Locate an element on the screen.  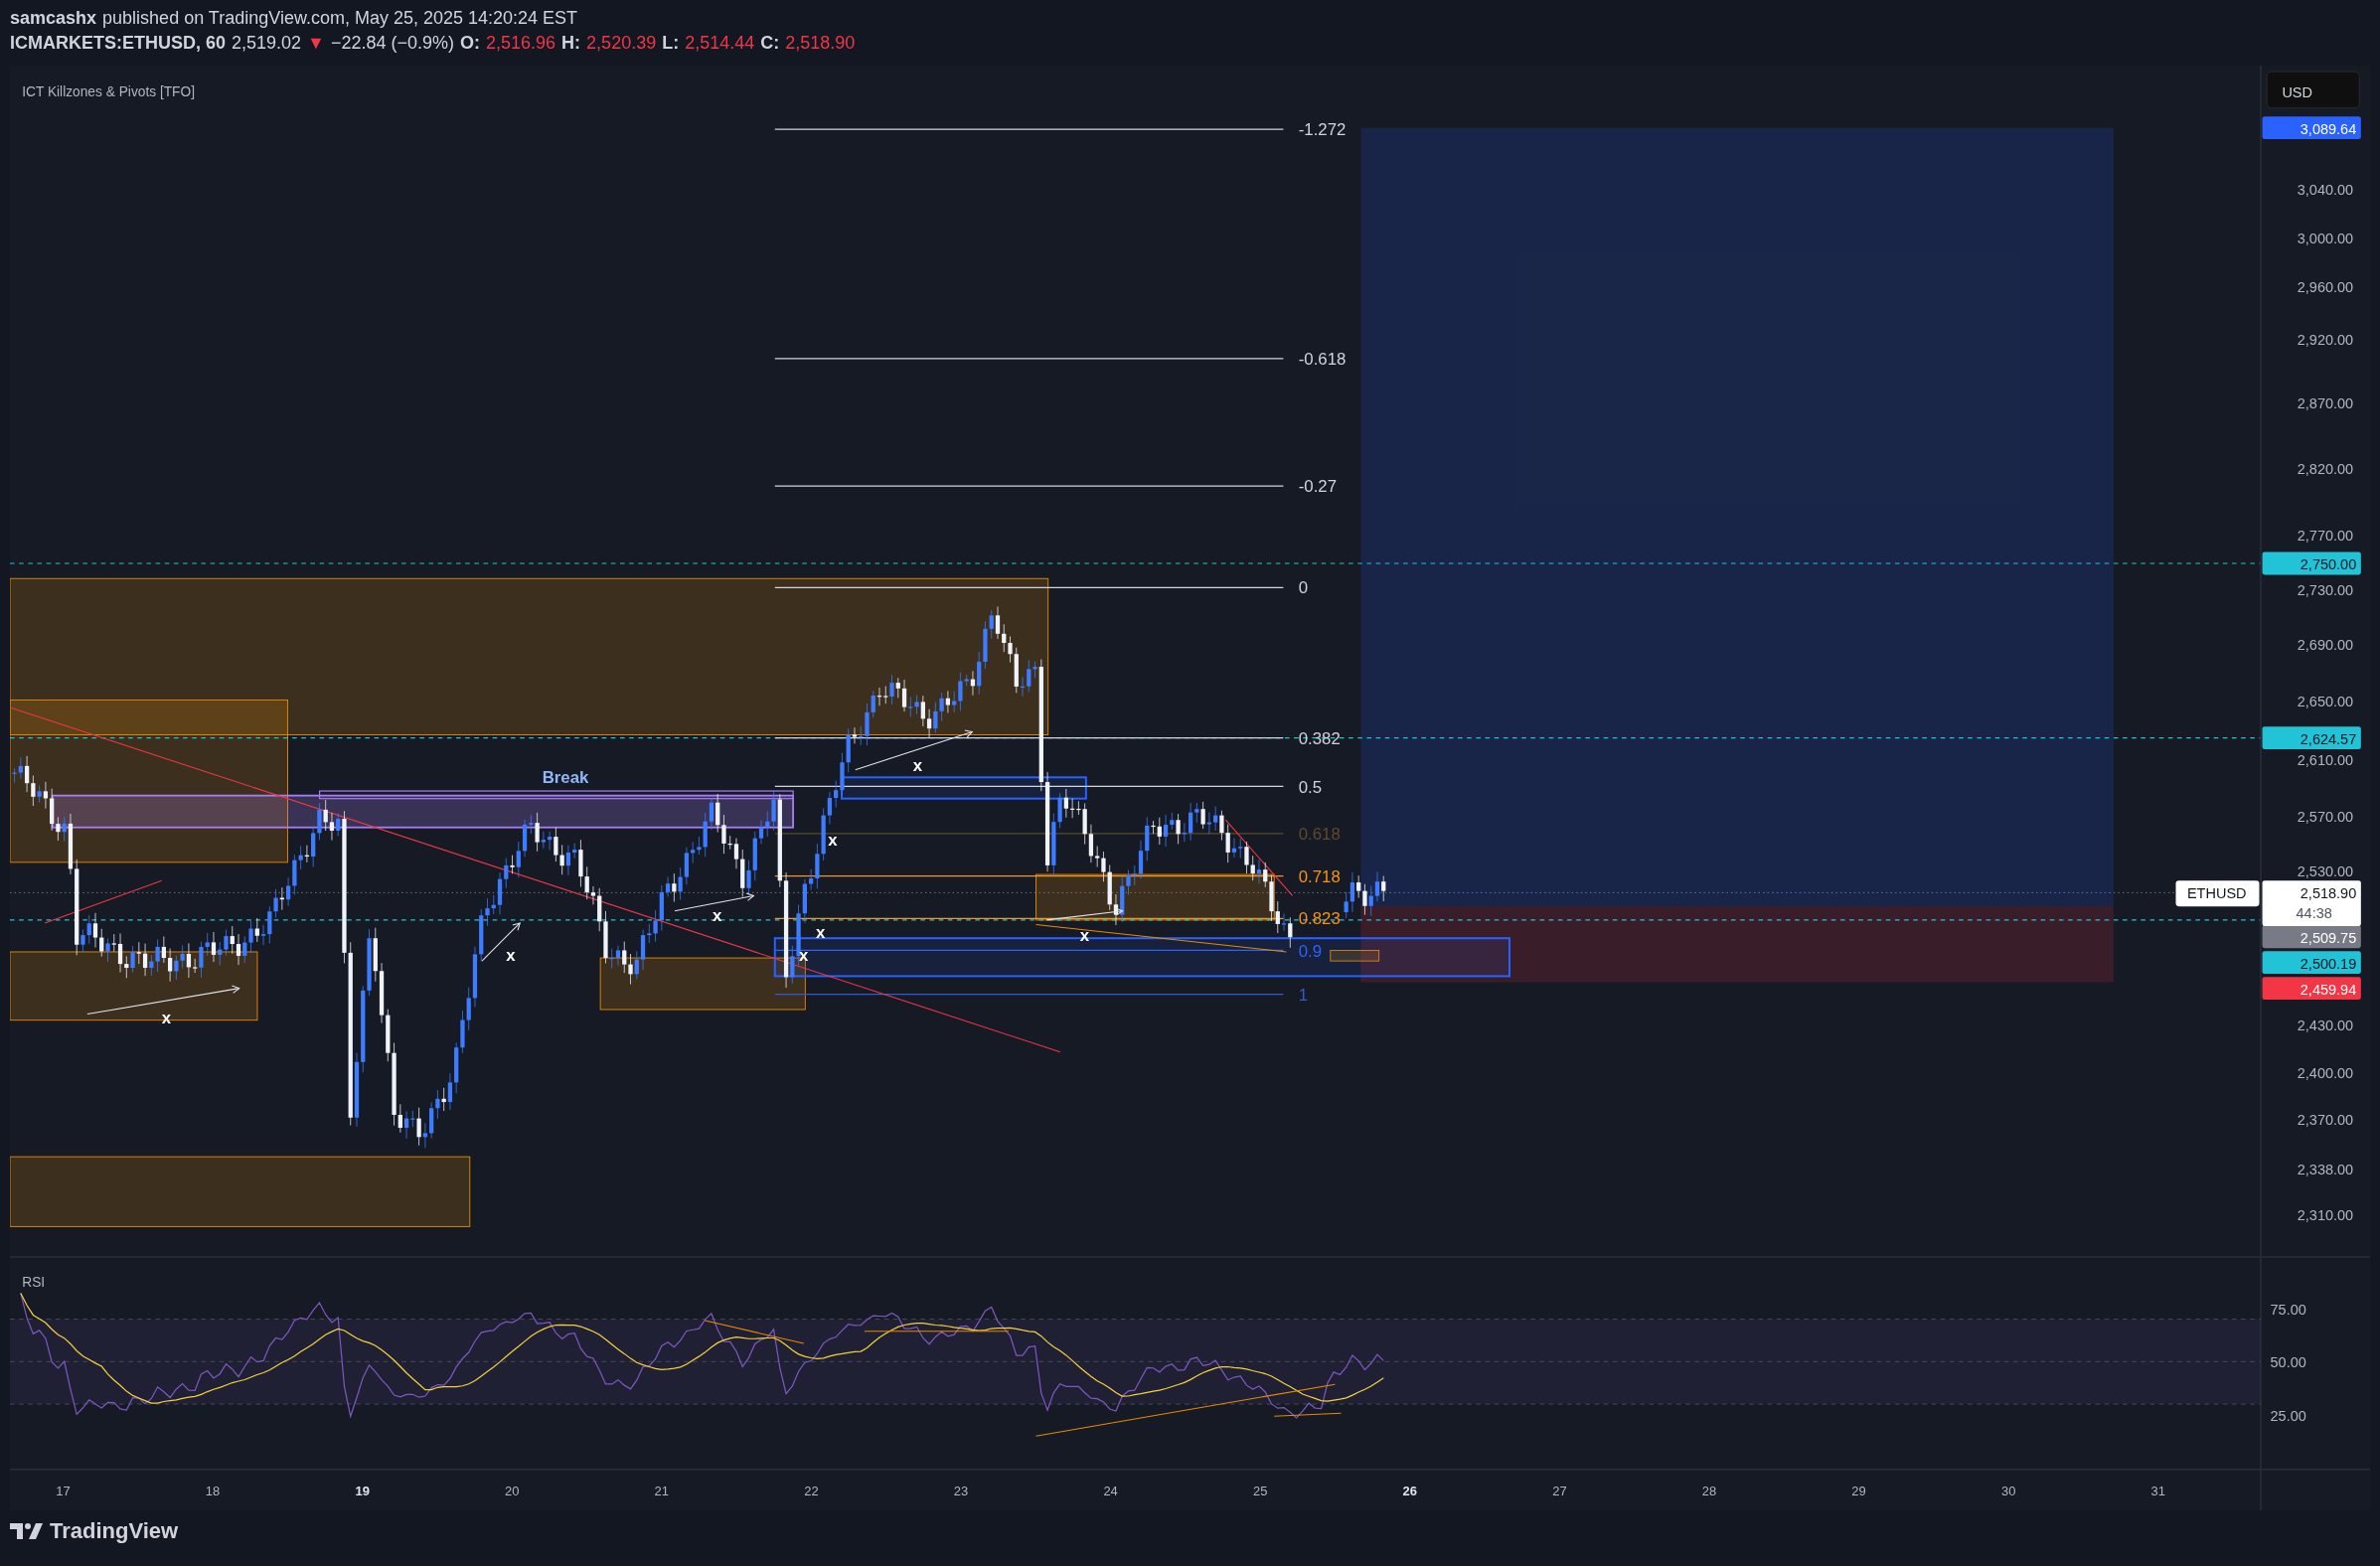
price-tick-label: 2,310.00 is located at coordinates (2325, 1215).